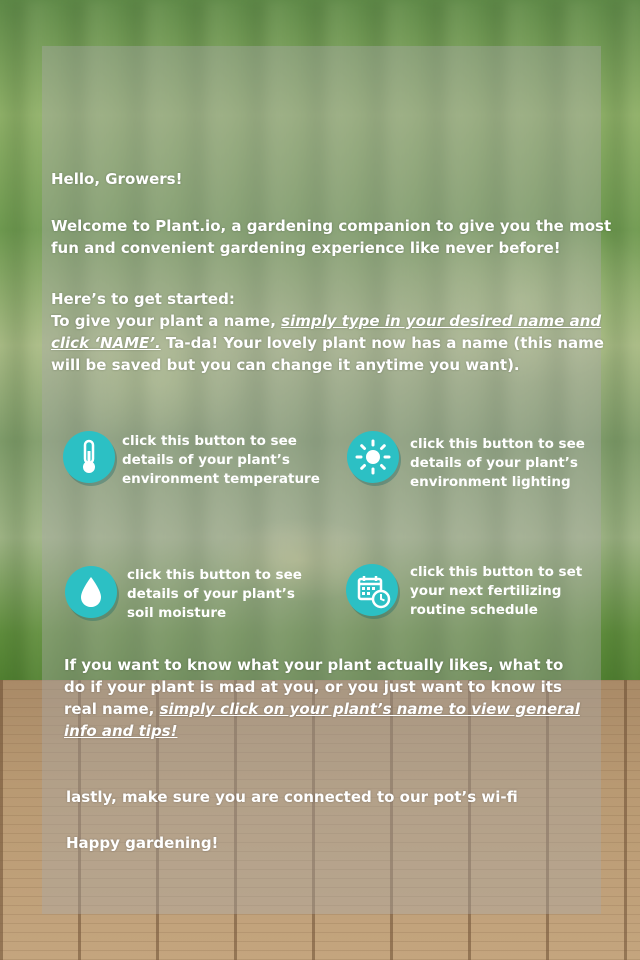 This screenshot has height=960, width=640. Describe the element at coordinates (372, 590) in the screenshot. I see `calendar-icon` at that location.